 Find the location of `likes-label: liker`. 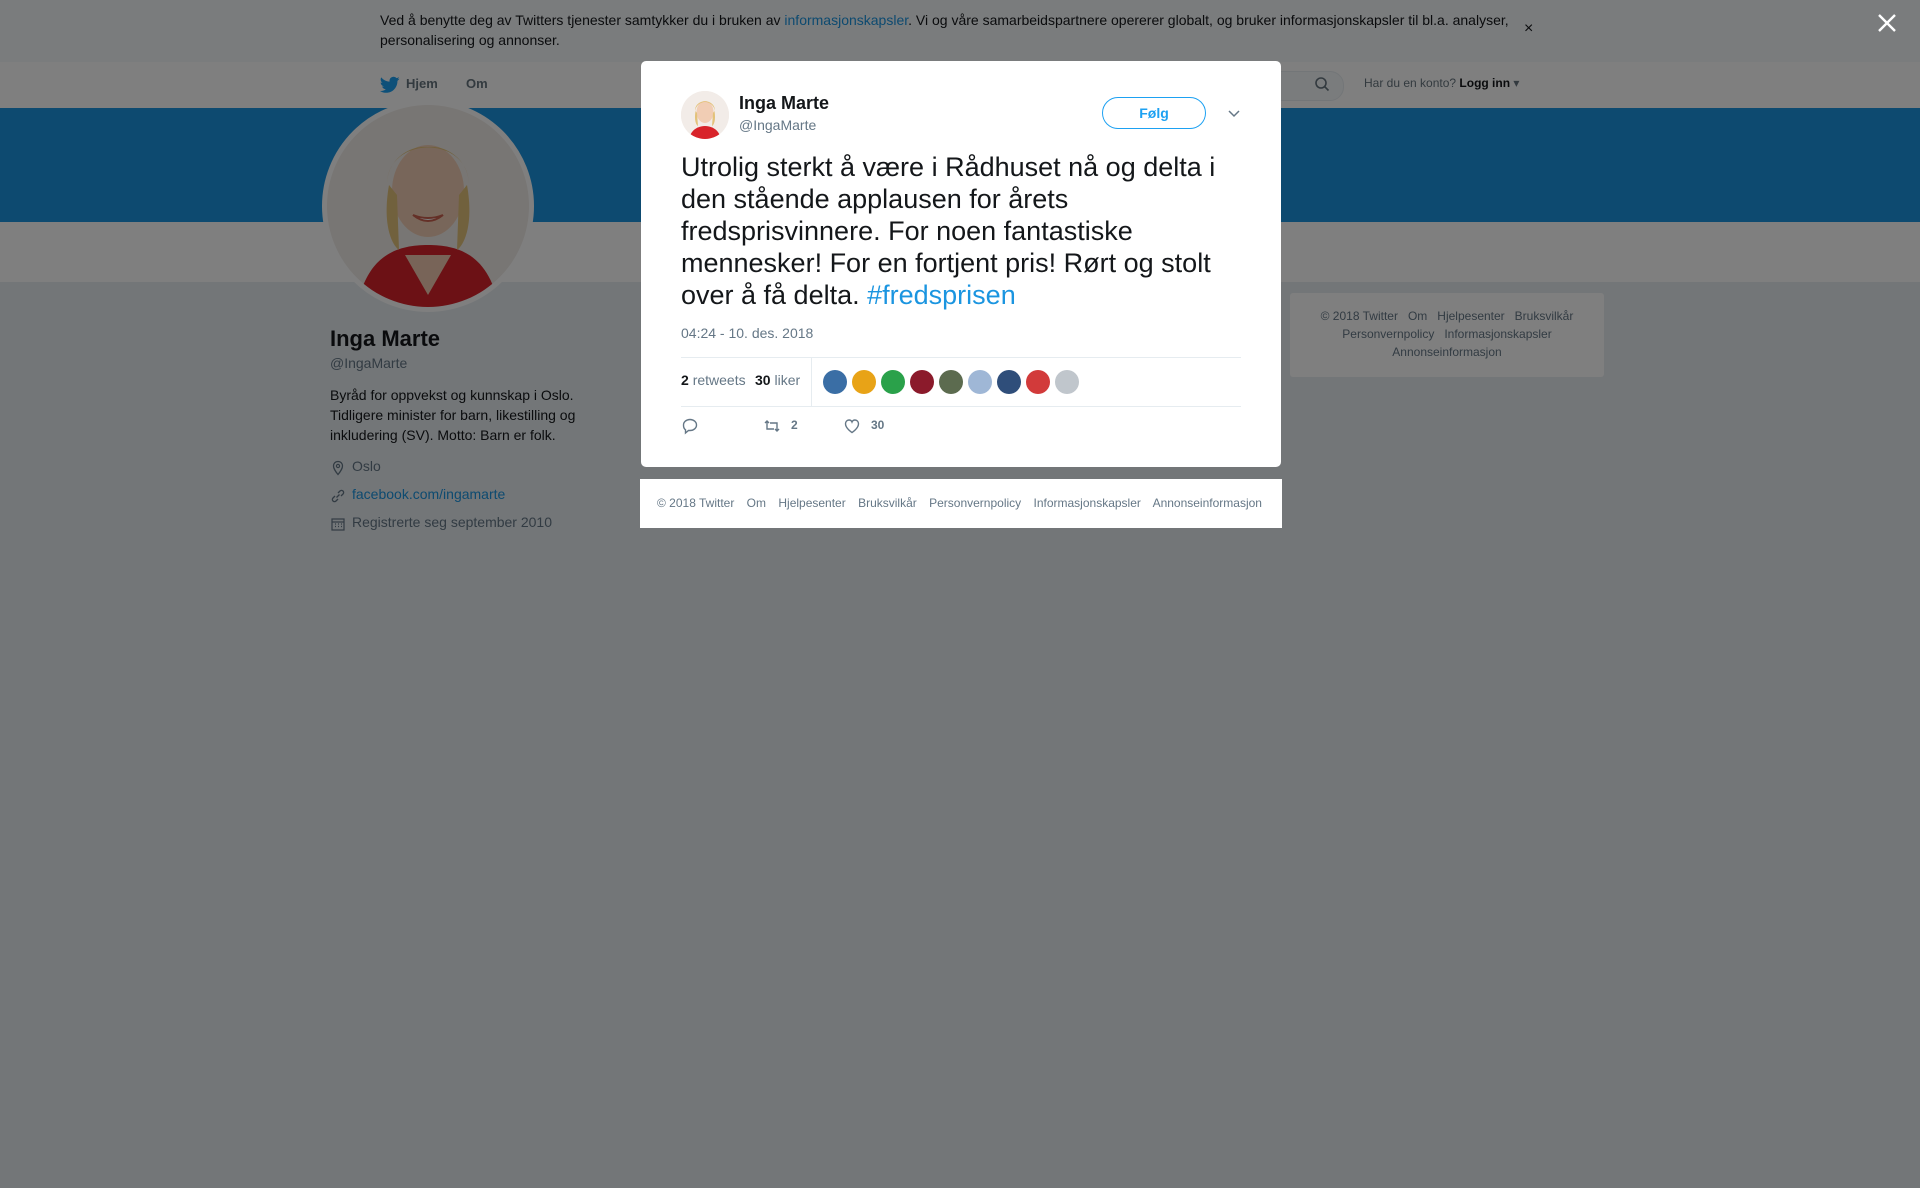

likes-label: liker is located at coordinates (787, 380).